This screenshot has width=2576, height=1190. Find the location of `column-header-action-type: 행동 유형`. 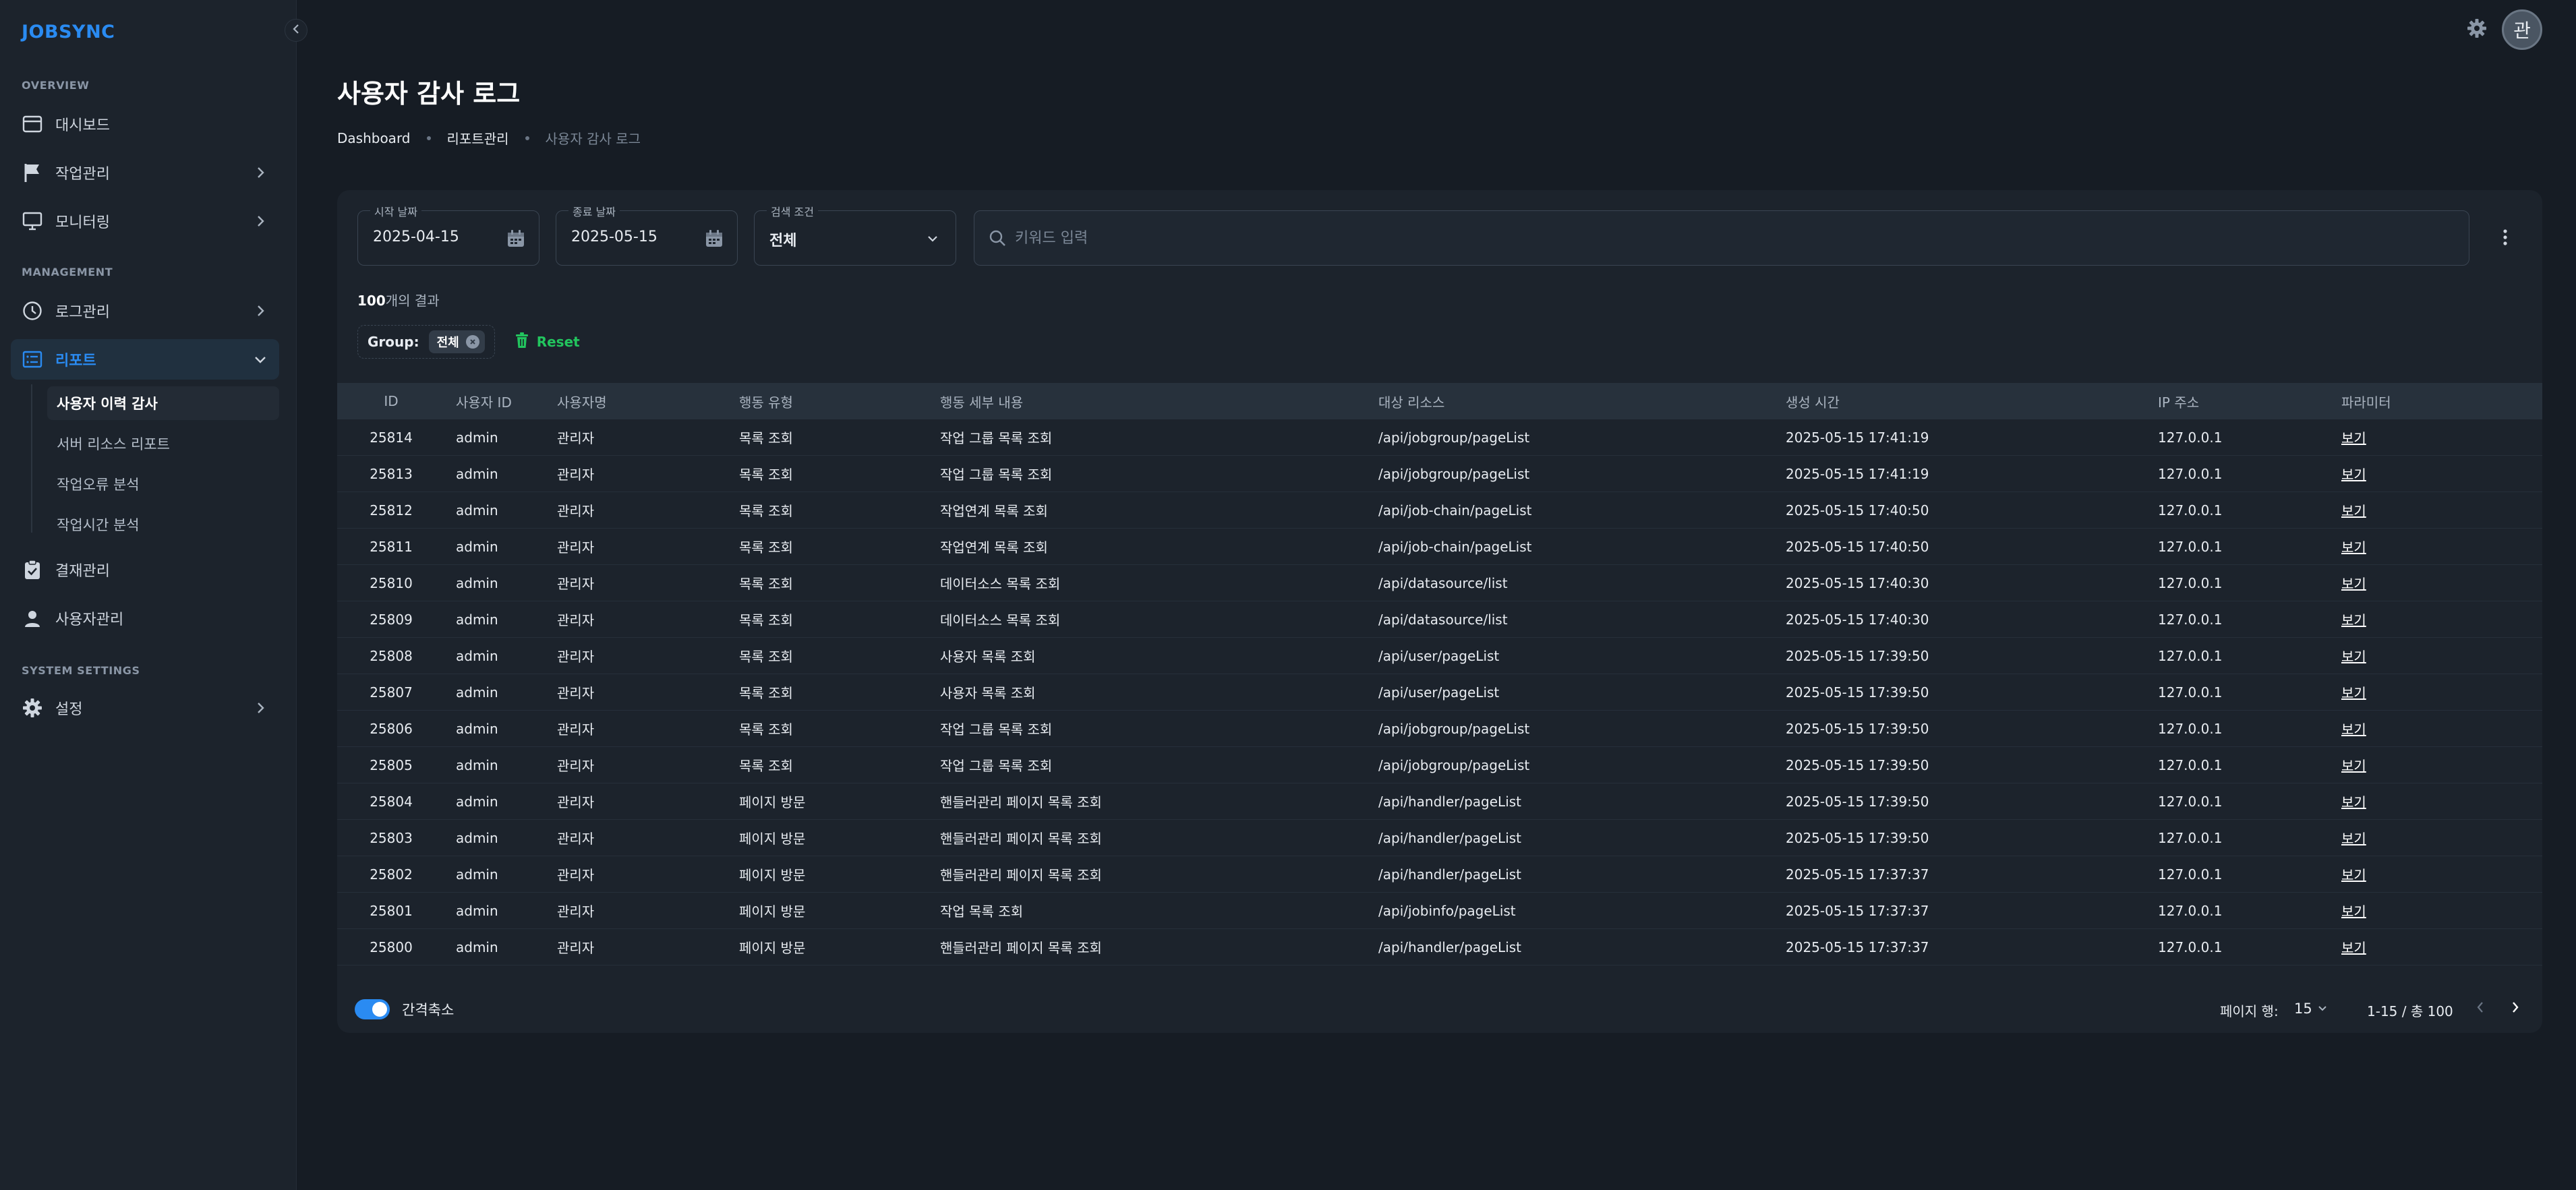

column-header-action-type: 행동 유형 is located at coordinates (823, 402).